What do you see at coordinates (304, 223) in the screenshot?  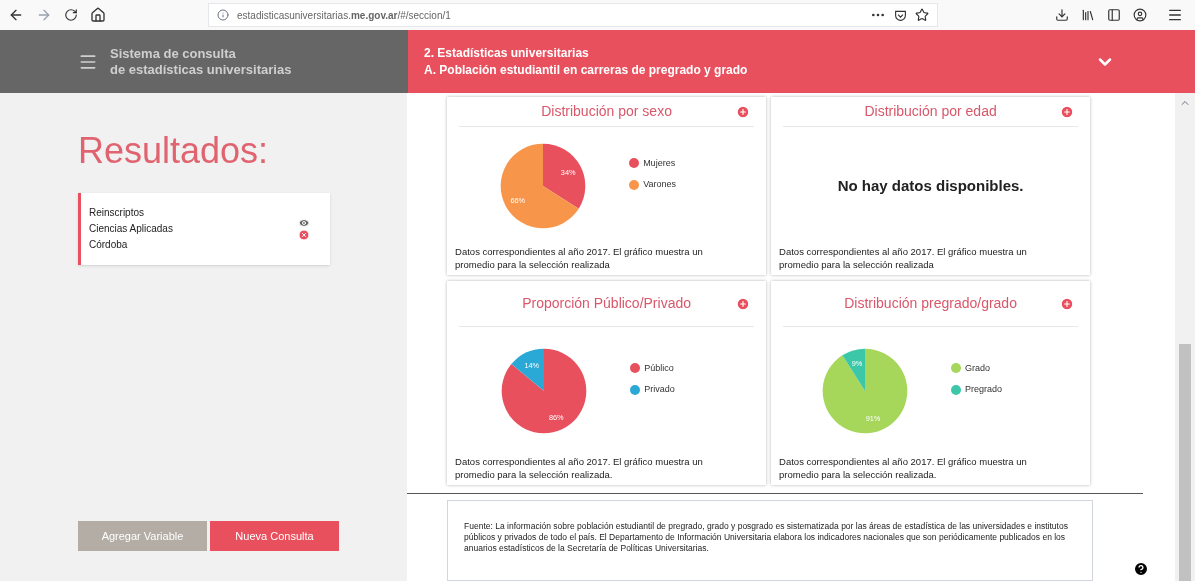 I see `eye-icon` at bounding box center [304, 223].